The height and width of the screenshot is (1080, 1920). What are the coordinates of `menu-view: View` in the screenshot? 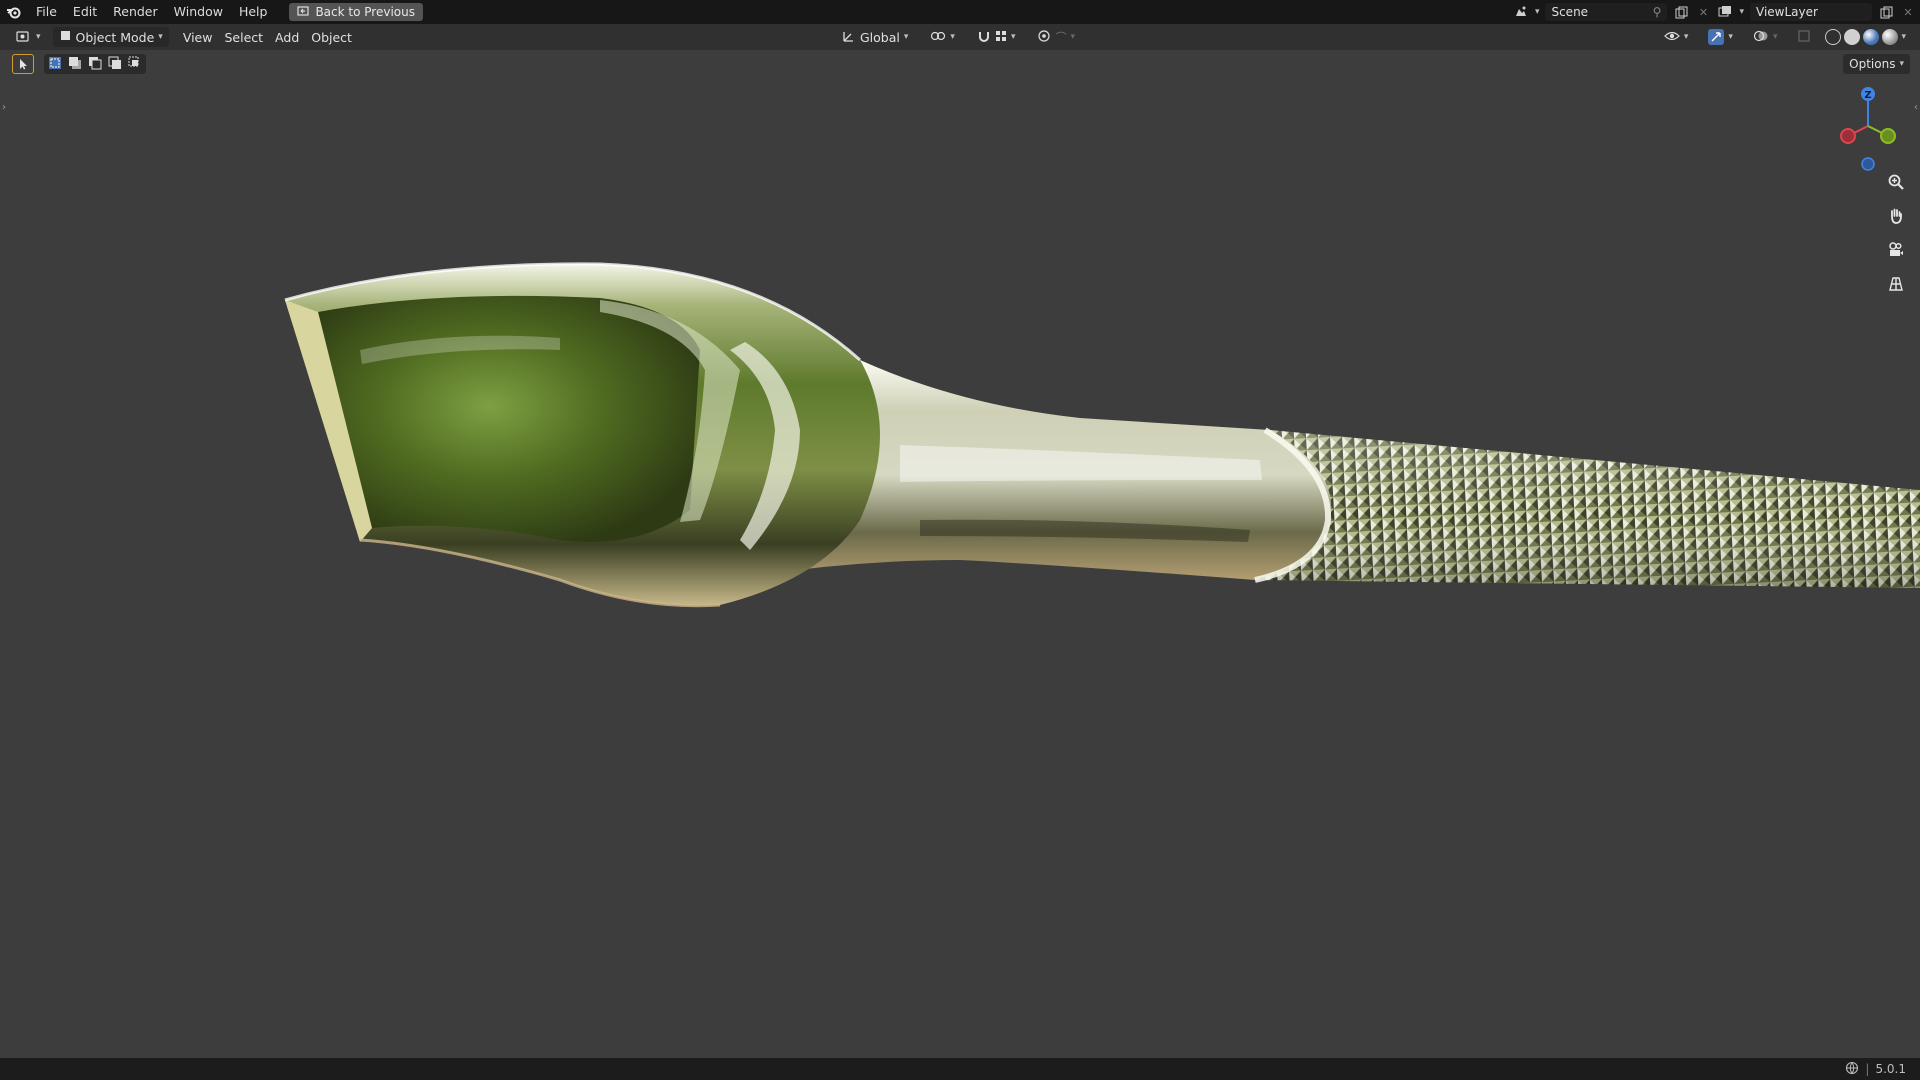 It's located at (198, 37).